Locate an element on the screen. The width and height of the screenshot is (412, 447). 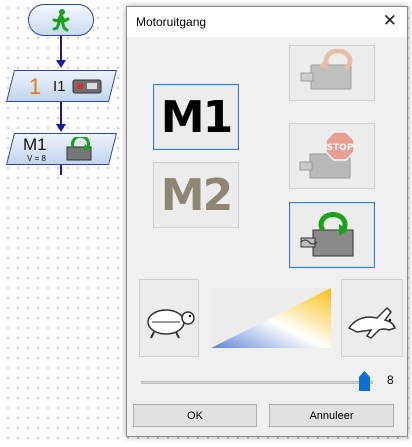
motor-m2-label: M2 is located at coordinates (196, 195).